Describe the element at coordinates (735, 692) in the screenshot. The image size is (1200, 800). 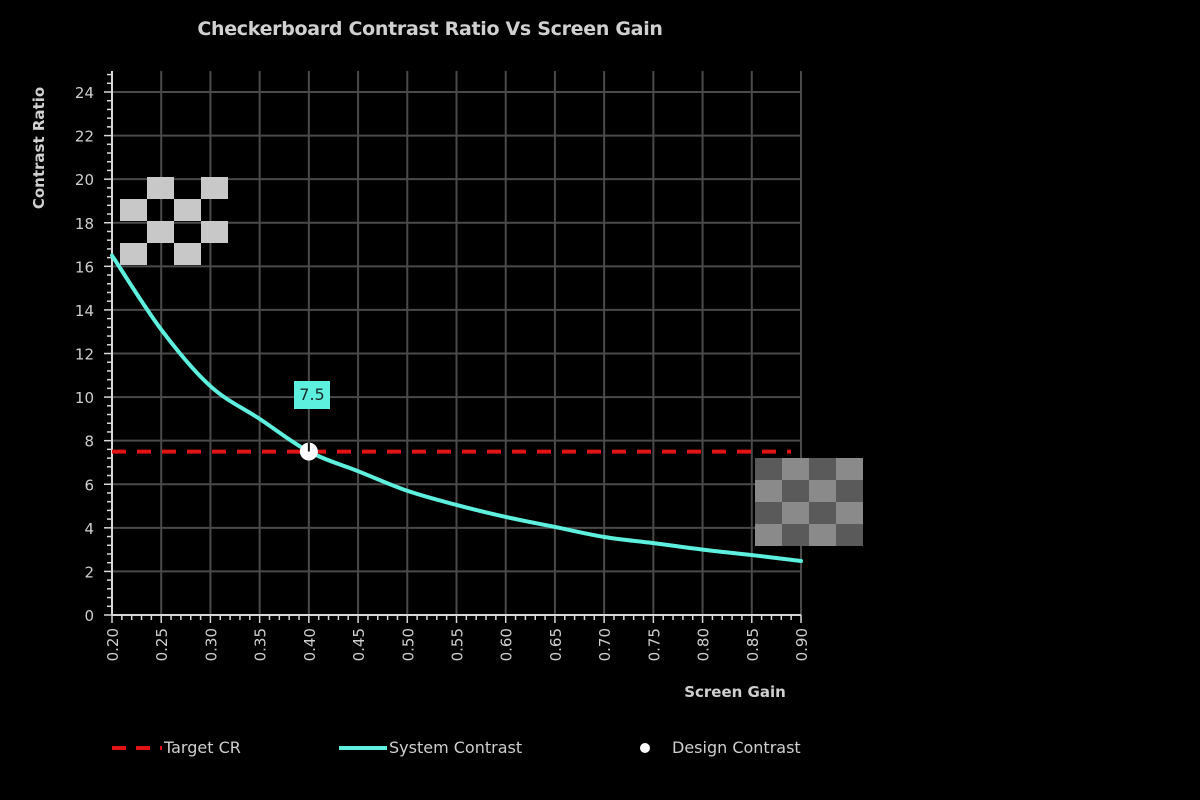
I see `x-axis-label: Screen Gain` at that location.